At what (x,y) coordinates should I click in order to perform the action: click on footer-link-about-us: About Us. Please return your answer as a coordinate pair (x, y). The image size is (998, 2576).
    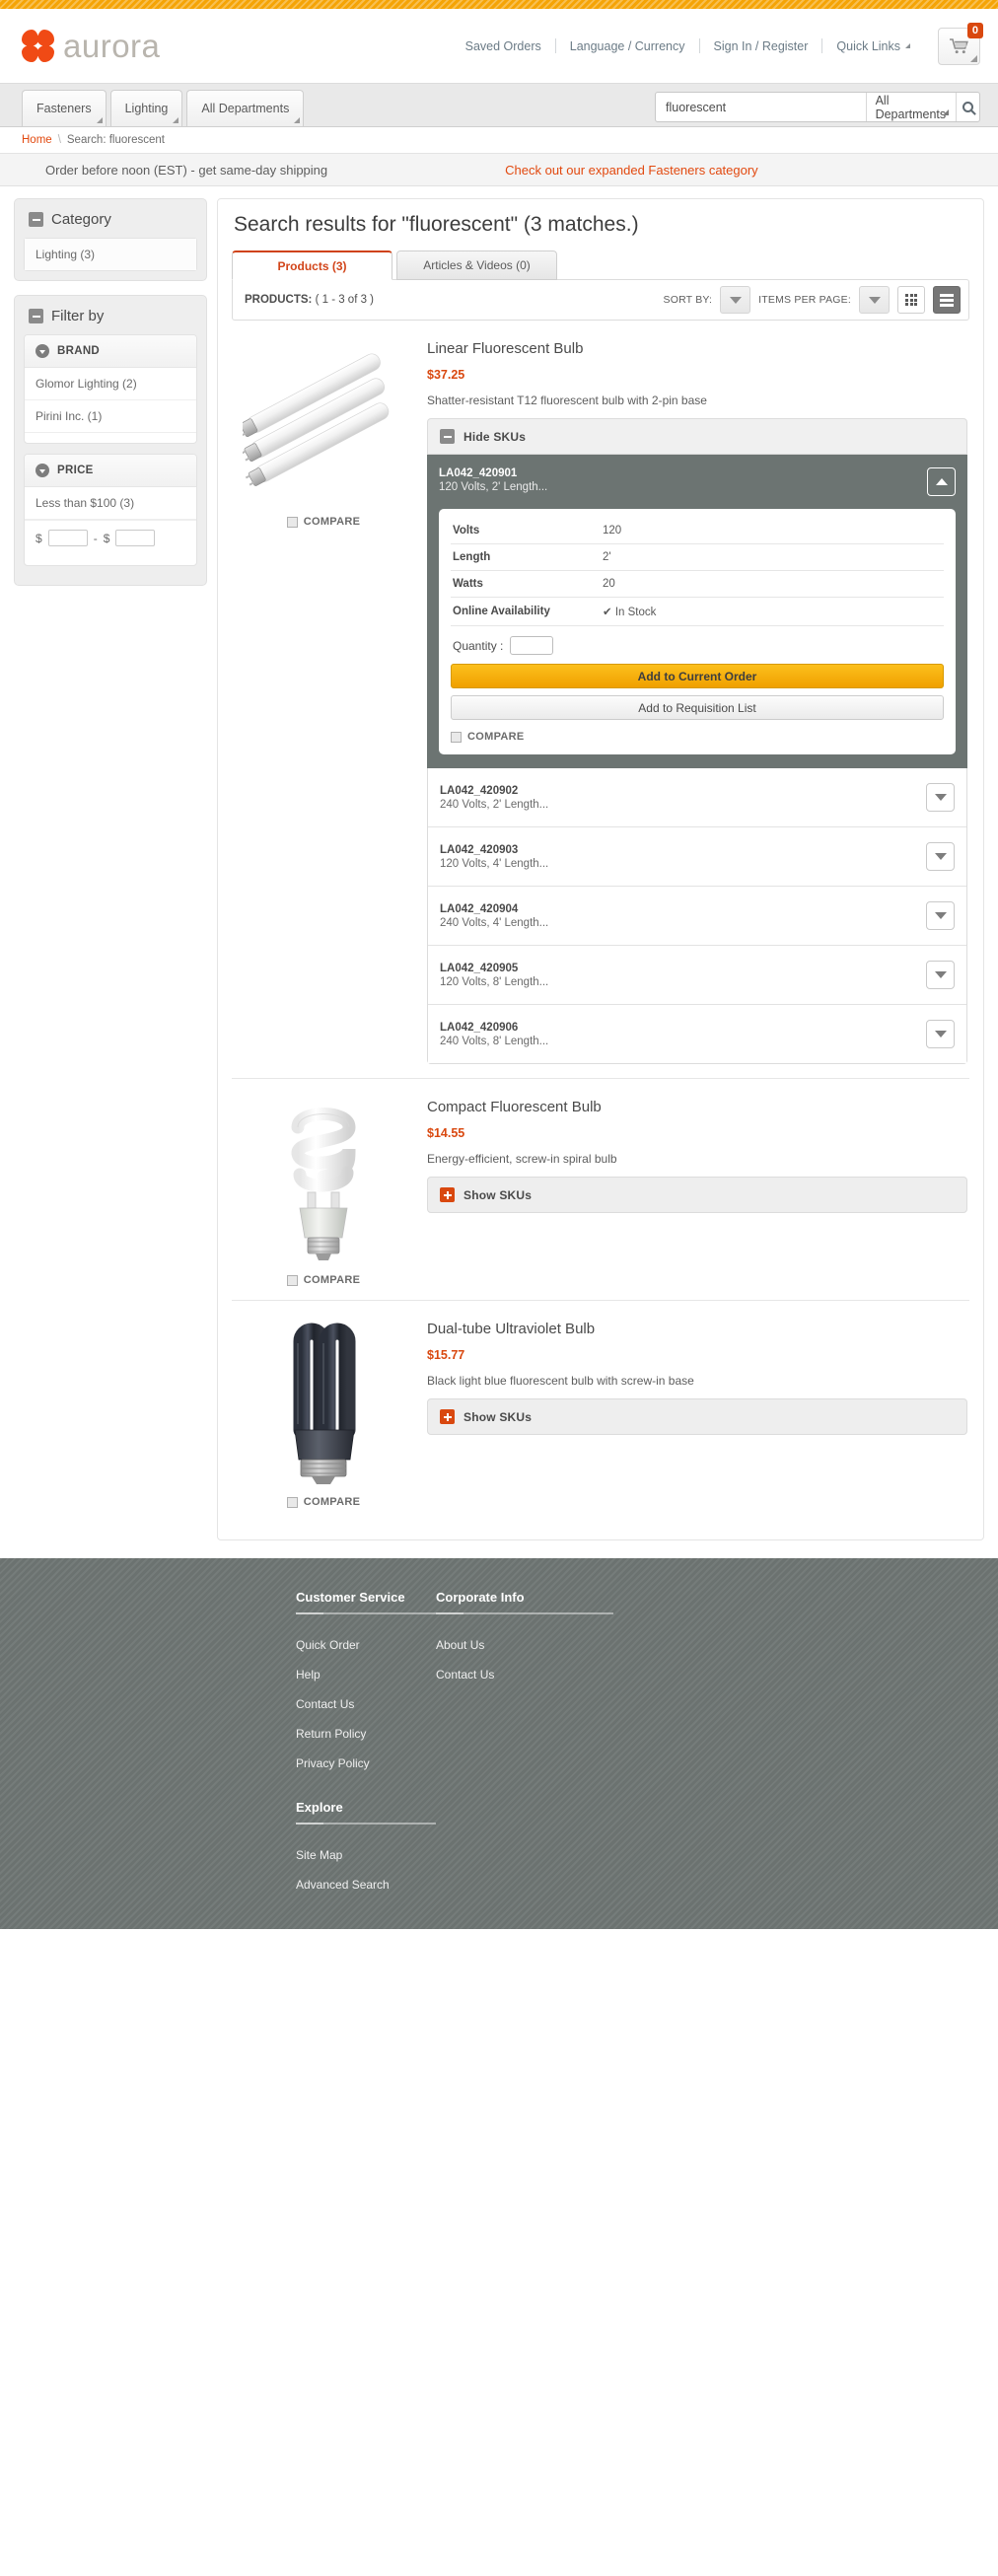
    Looking at the image, I should click on (524, 1645).